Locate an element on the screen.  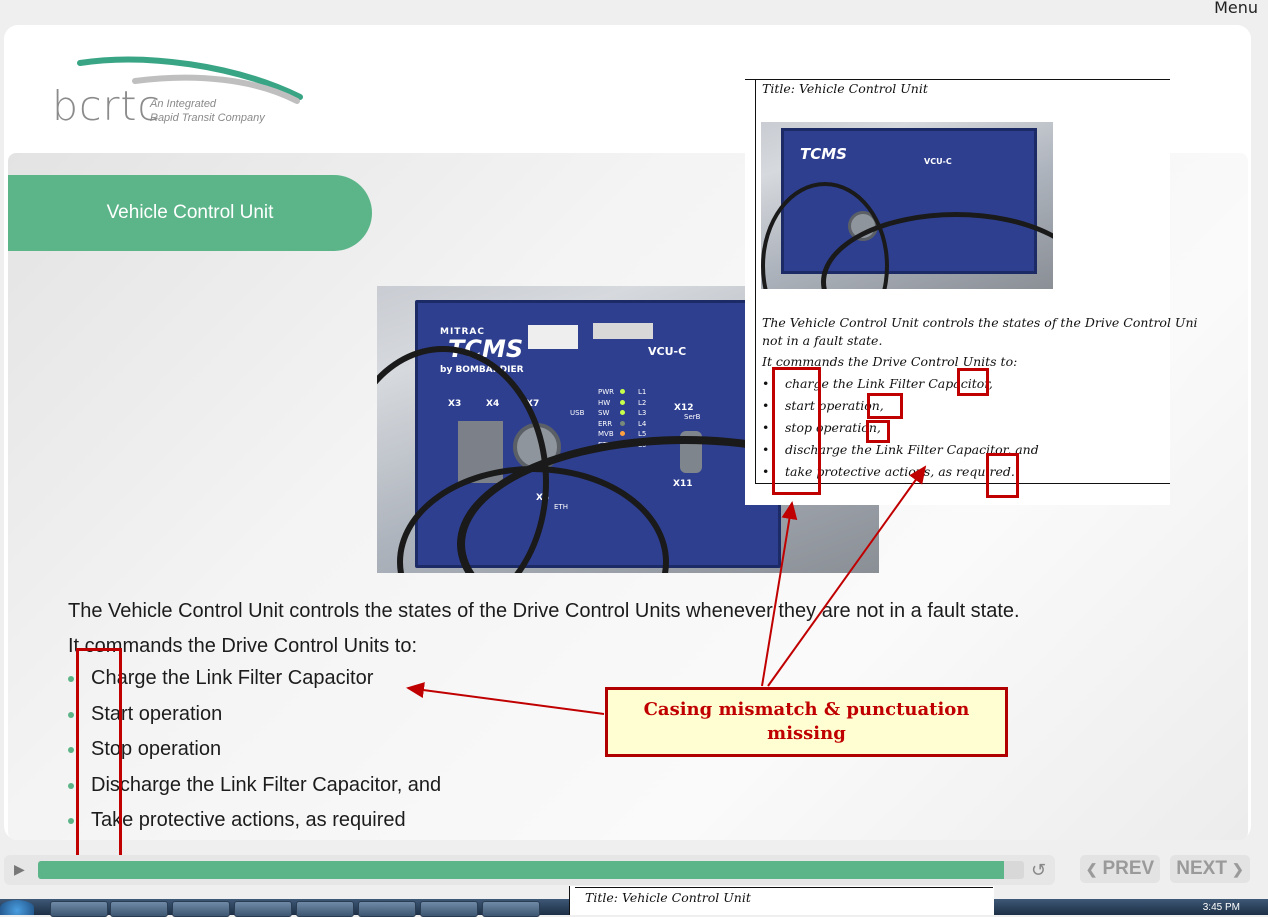
bullet-item: Charge the Link Filter Capacitor is located at coordinates (254, 679).